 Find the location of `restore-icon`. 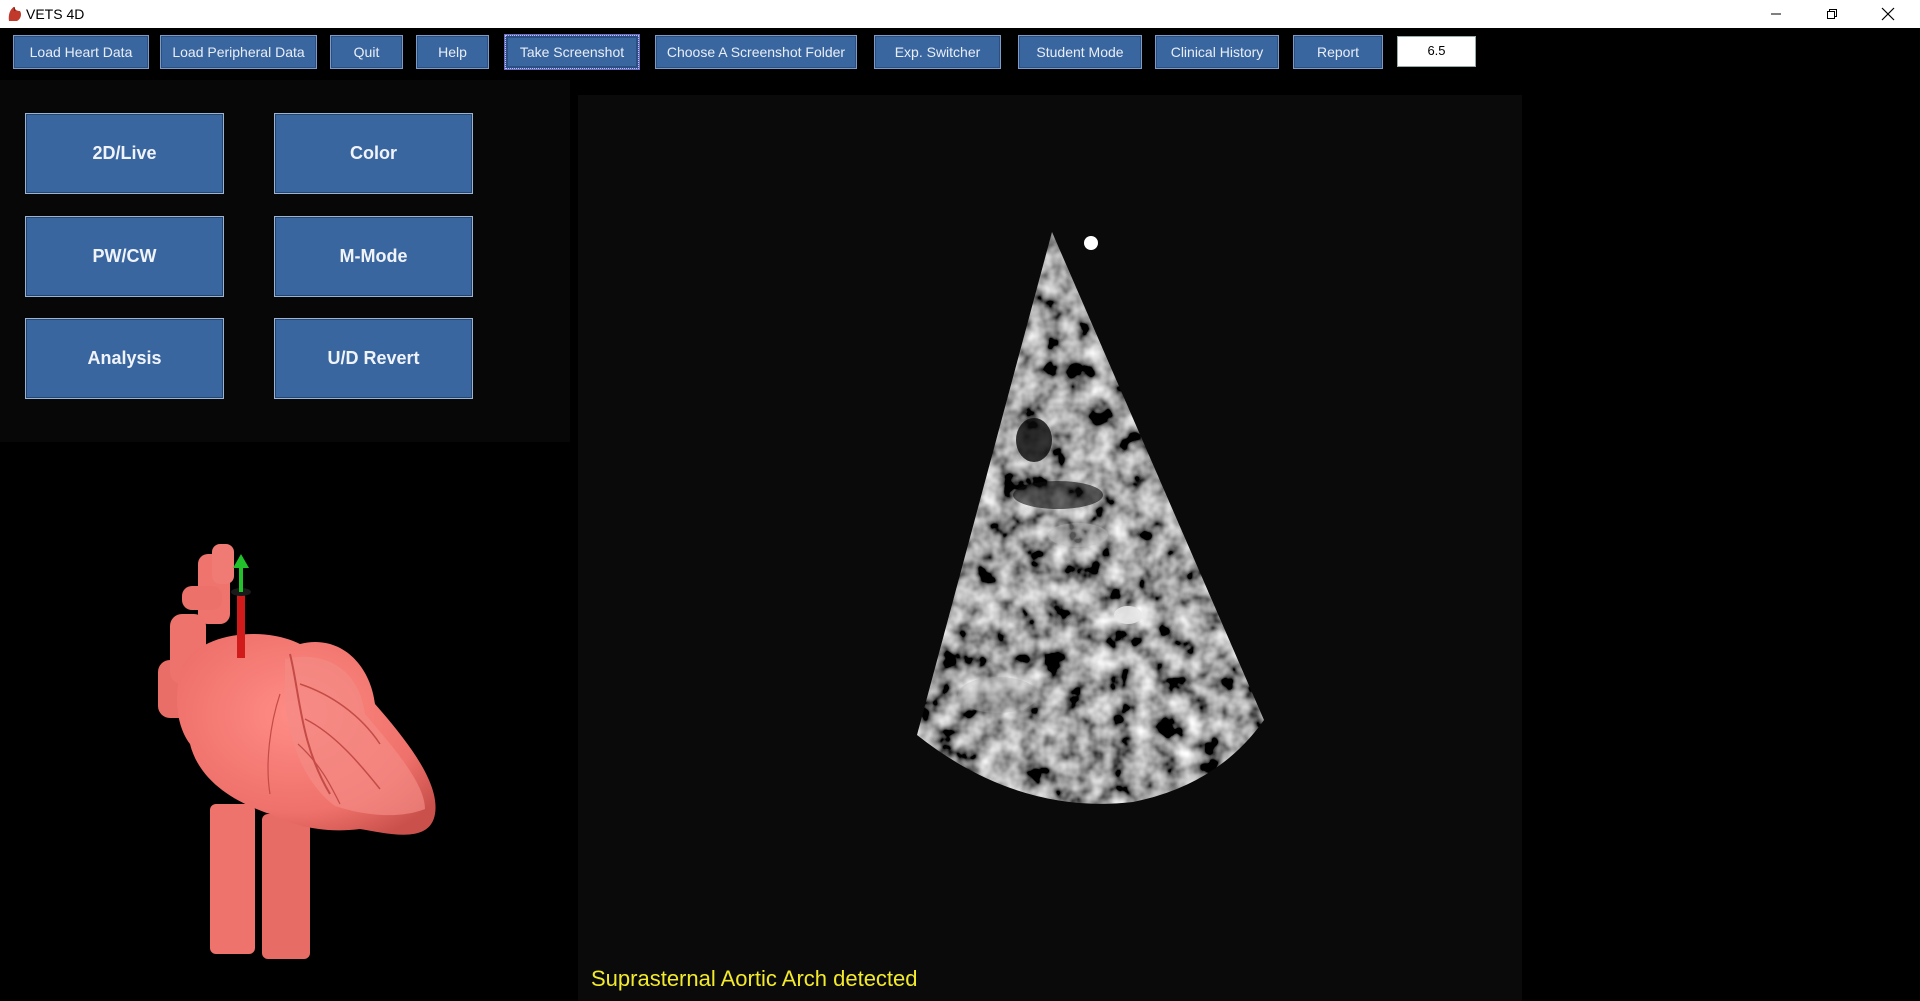

restore-icon is located at coordinates (1832, 14).